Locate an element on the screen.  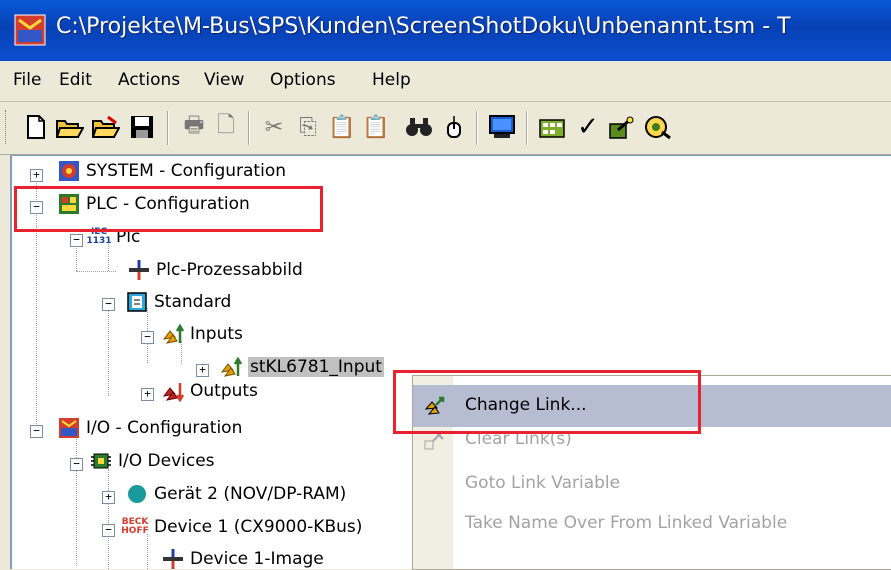
tree-node-outputs: Outputs is located at coordinates (224, 391).